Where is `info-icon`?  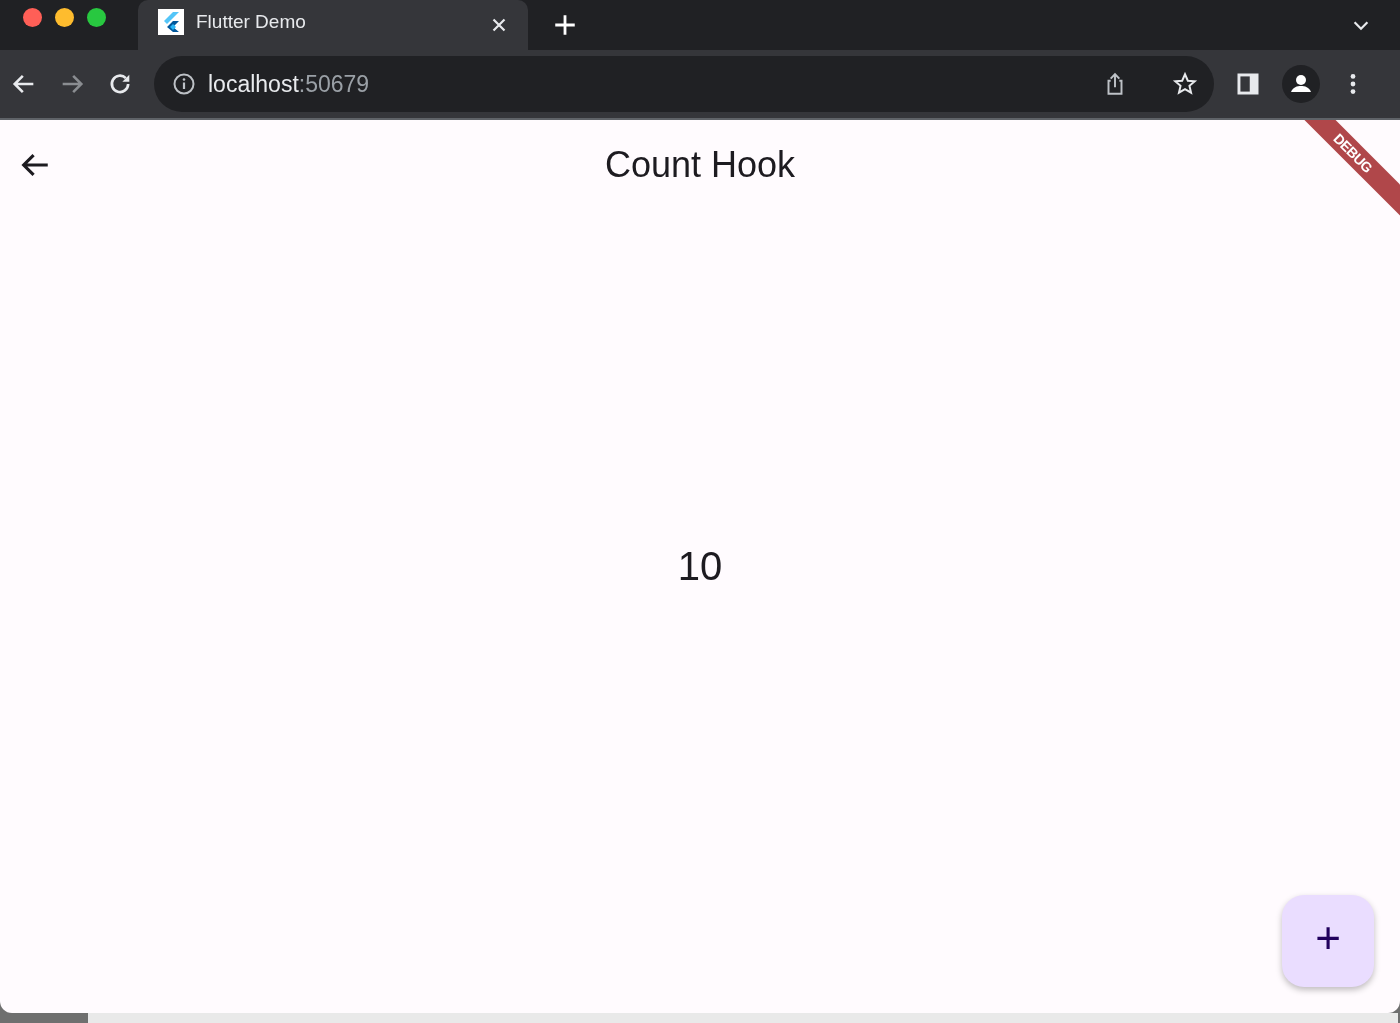 info-icon is located at coordinates (184, 84).